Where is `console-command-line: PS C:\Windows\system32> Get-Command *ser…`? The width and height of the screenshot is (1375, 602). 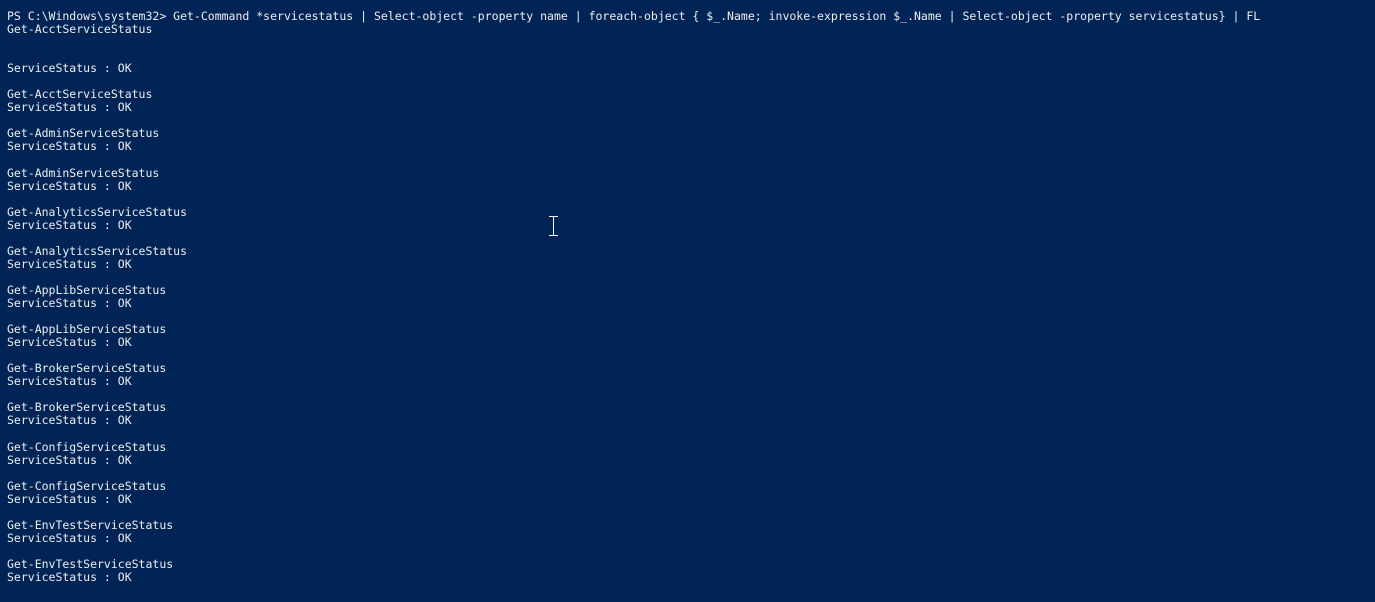
console-command-line: PS C:\Windows\system32> Get-Command *ser… is located at coordinates (634, 16).